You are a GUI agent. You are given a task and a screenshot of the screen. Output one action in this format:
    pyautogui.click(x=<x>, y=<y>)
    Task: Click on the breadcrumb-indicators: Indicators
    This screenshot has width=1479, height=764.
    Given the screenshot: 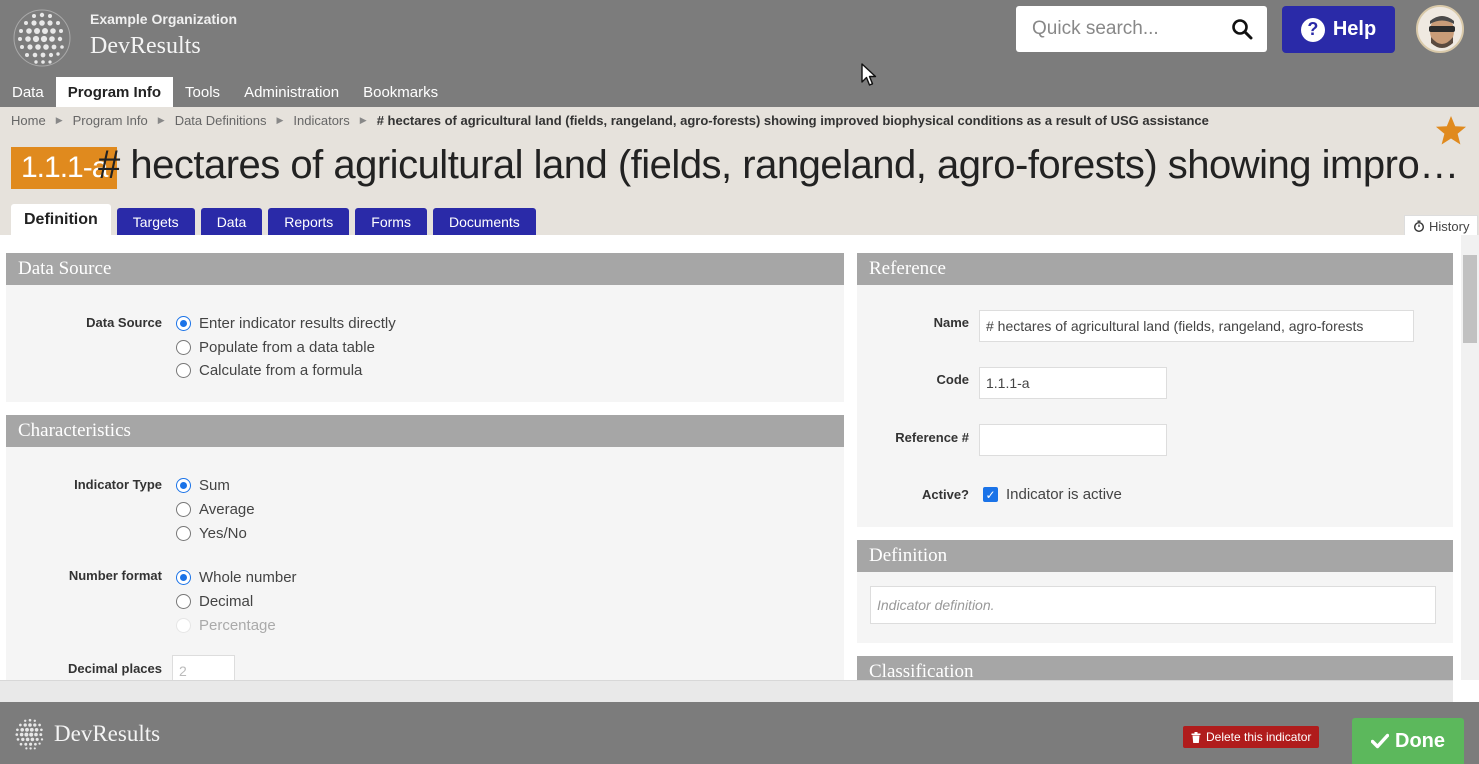 What is the action you would take?
    pyautogui.click(x=321, y=120)
    